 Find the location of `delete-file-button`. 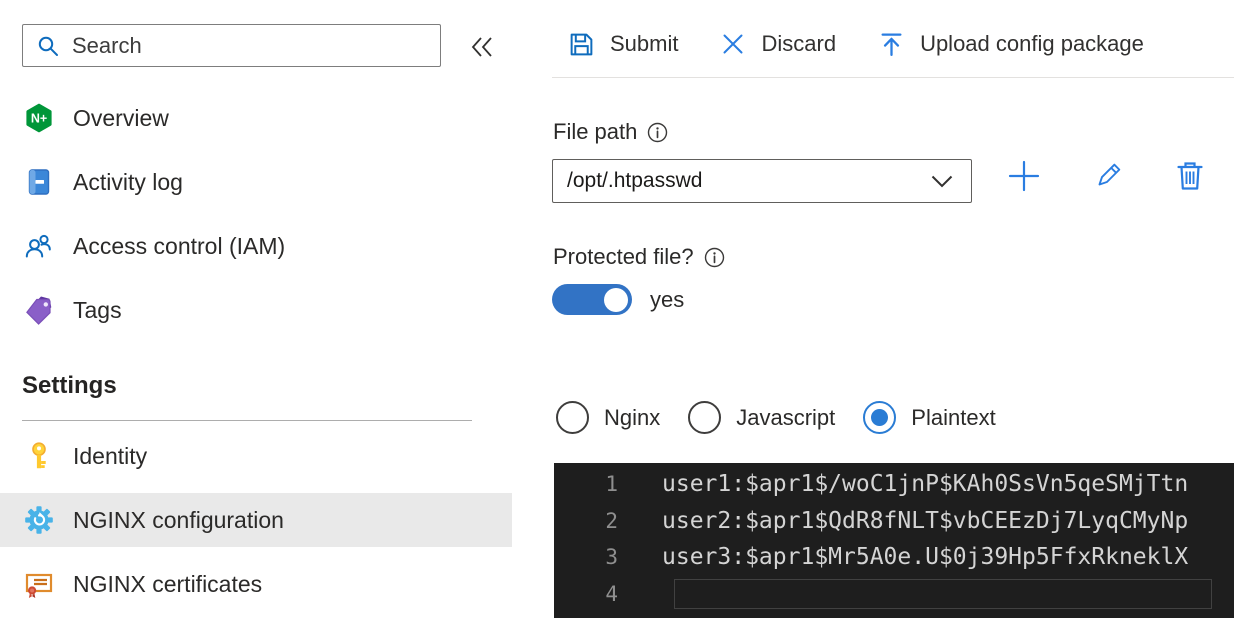

delete-file-button is located at coordinates (1190, 176).